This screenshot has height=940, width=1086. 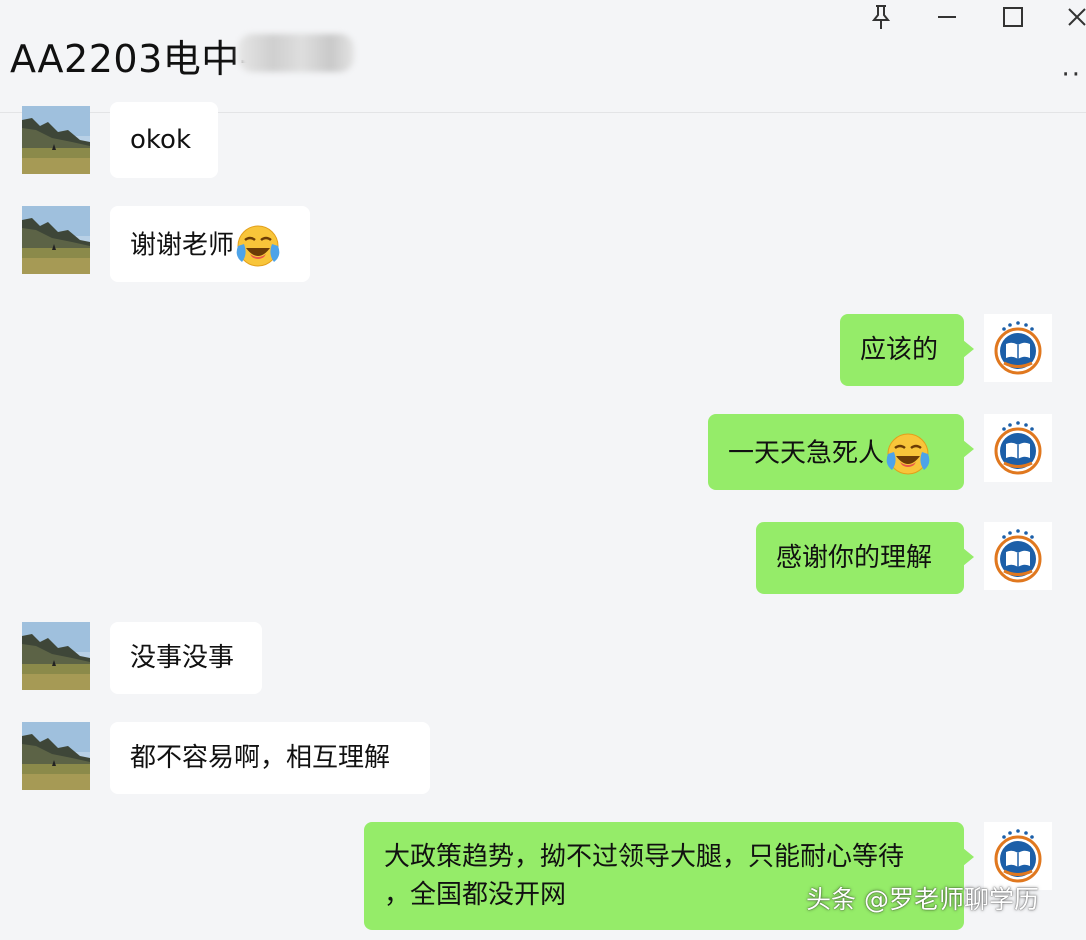 What do you see at coordinates (1077, 17) in the screenshot?
I see `close-icon` at bounding box center [1077, 17].